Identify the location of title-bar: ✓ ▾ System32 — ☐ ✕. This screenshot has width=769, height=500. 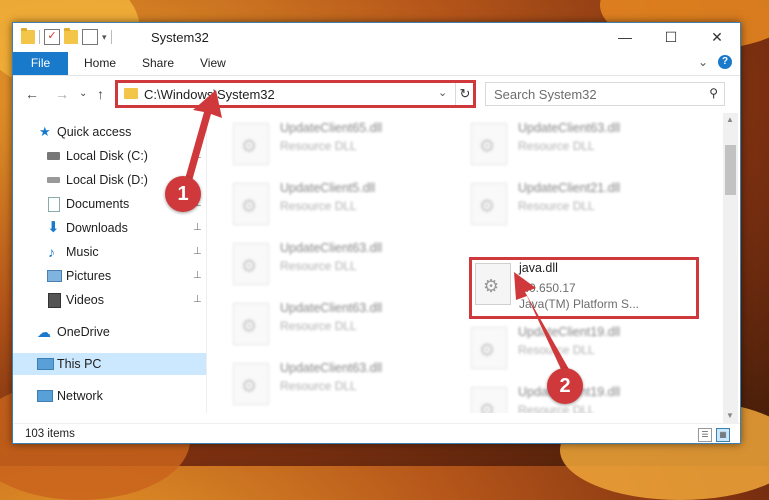
(376, 37).